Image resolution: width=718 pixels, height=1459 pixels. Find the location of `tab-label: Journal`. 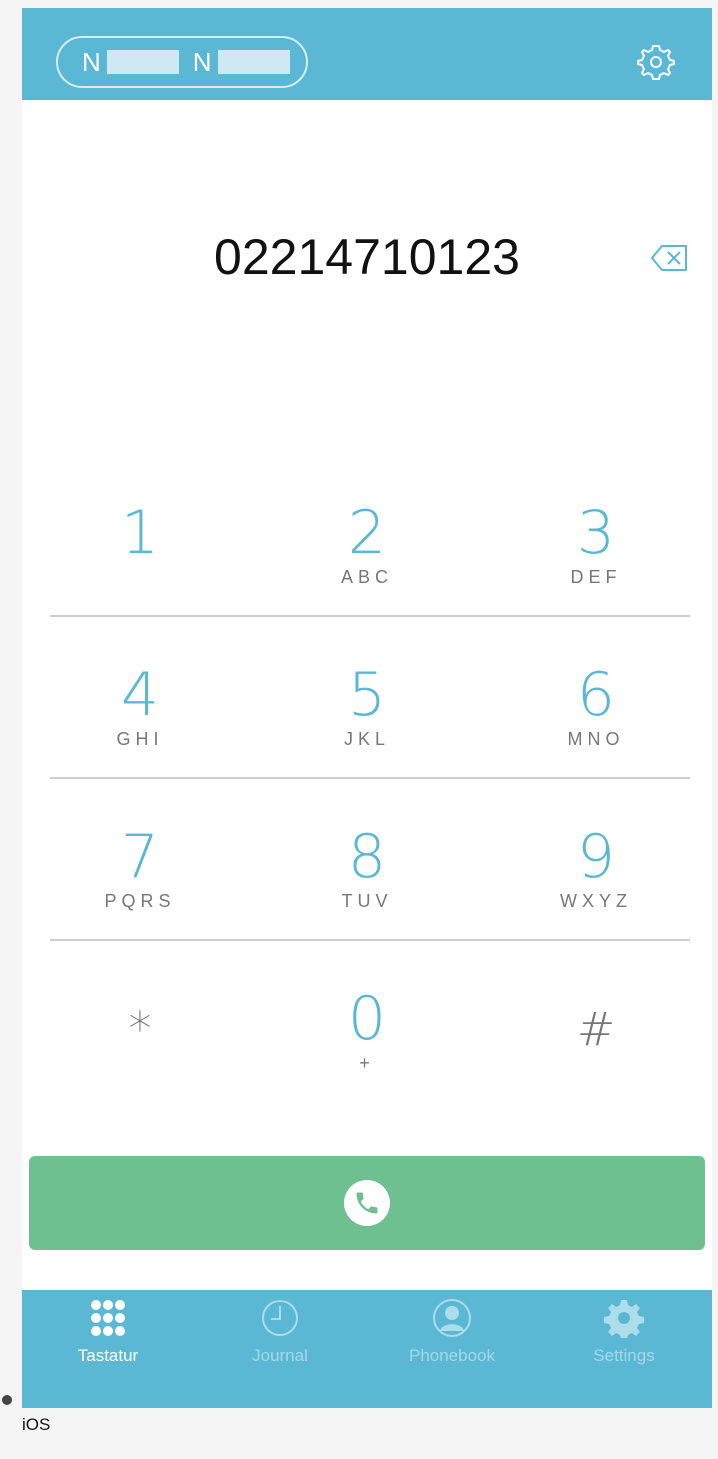

tab-label: Journal is located at coordinates (280, 1355).